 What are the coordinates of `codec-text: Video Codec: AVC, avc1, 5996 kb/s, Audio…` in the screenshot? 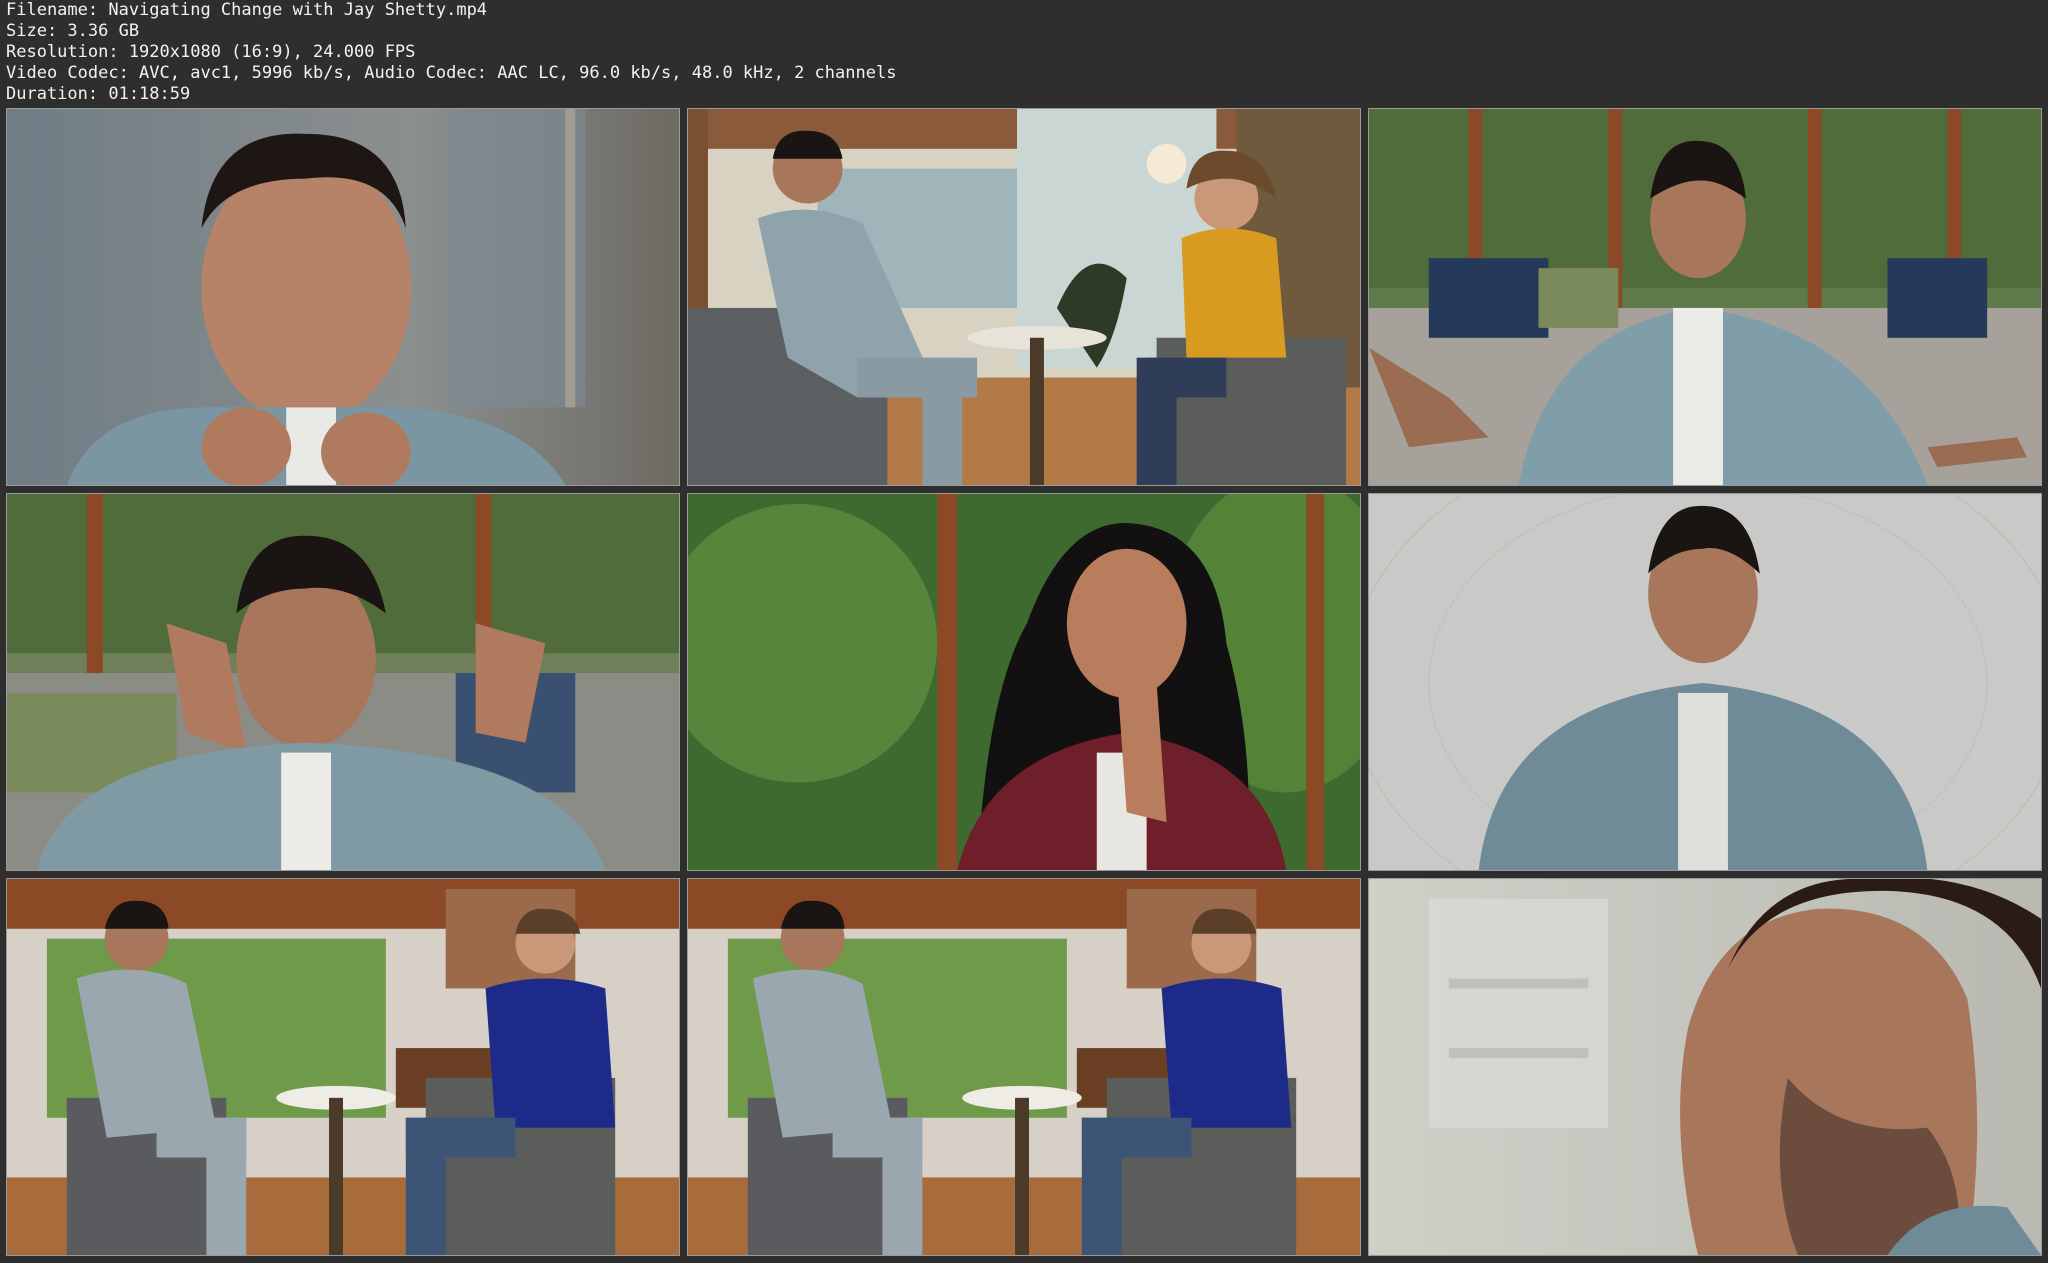 It's located at (451, 73).